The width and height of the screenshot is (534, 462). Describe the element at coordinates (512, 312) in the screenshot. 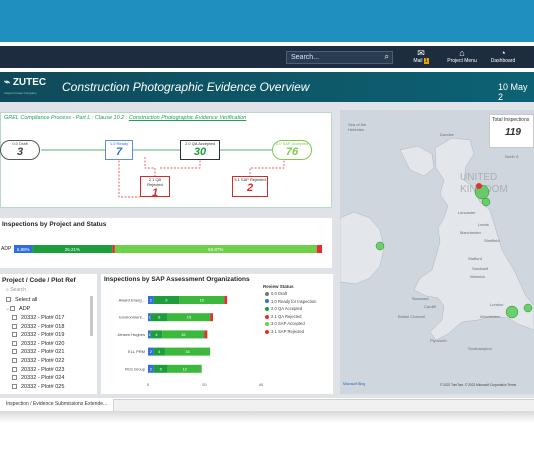

I see `bubble-london` at that location.